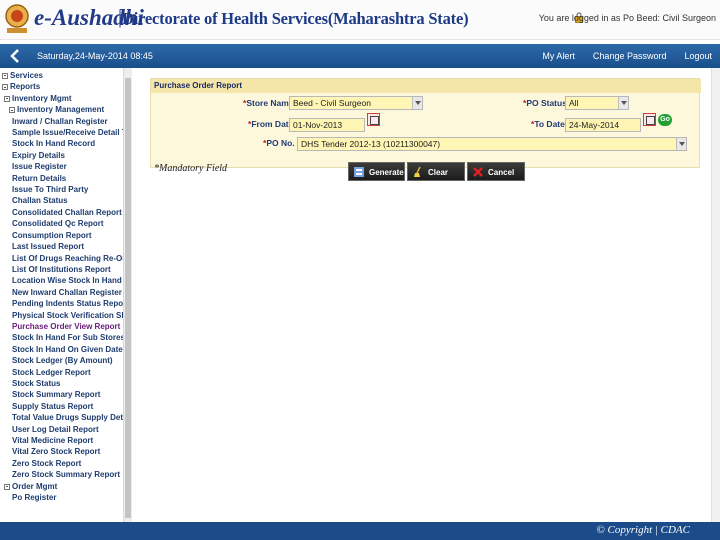  Describe the element at coordinates (436, 171) in the screenshot. I see `clear-button: Clear` at that location.